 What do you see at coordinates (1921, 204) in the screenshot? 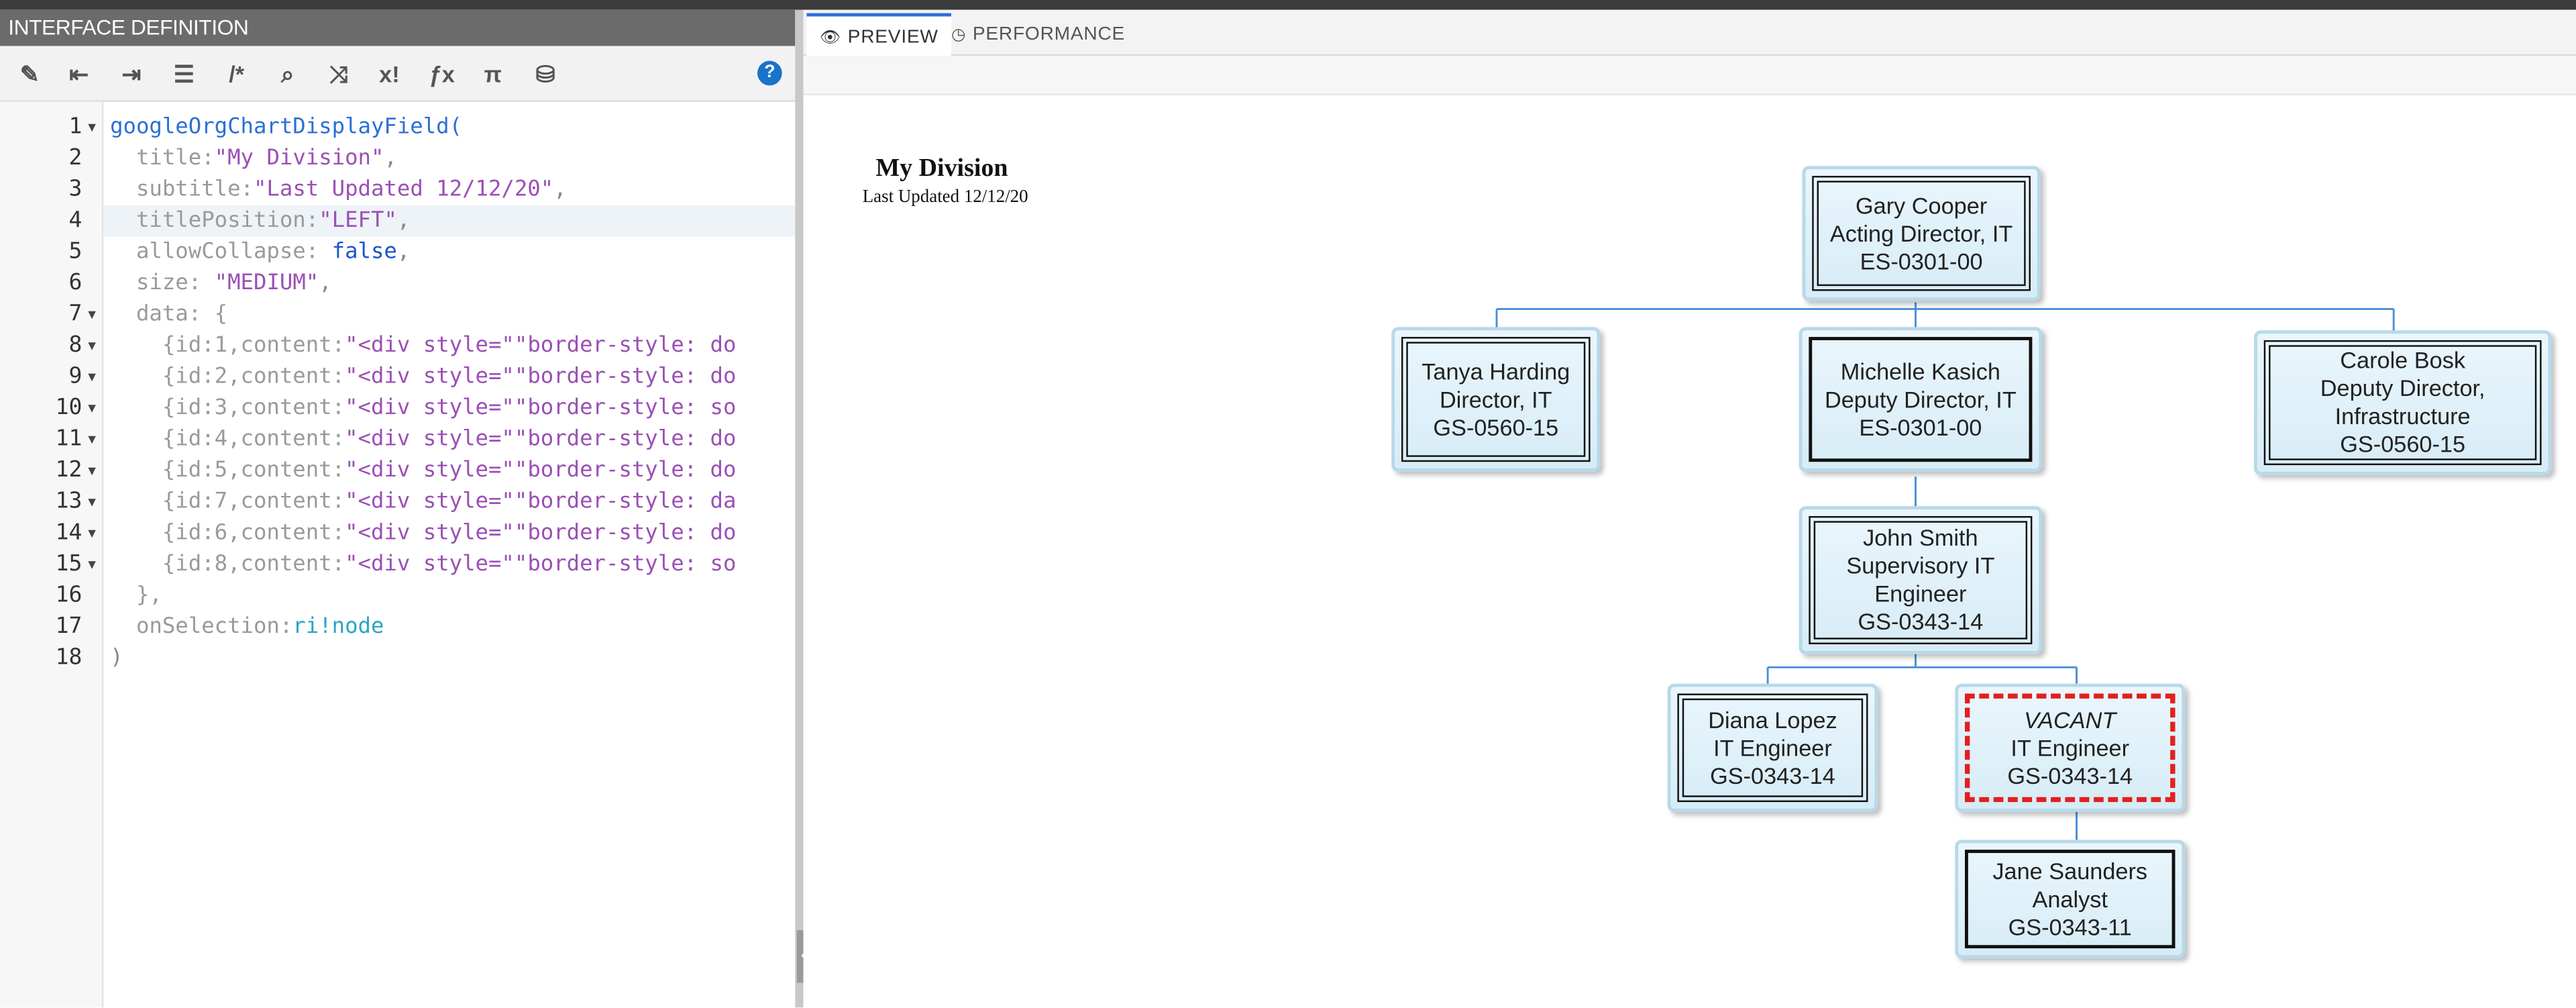
I see `org-node-name: Gary Cooper` at bounding box center [1921, 204].